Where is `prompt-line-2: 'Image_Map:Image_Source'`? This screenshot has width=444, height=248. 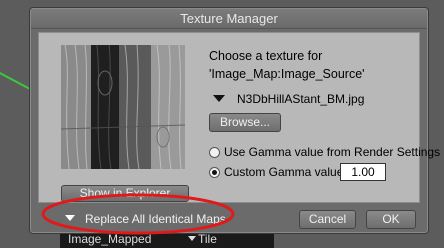 prompt-line-2: 'Image_Map:Image_Source' is located at coordinates (287, 74).